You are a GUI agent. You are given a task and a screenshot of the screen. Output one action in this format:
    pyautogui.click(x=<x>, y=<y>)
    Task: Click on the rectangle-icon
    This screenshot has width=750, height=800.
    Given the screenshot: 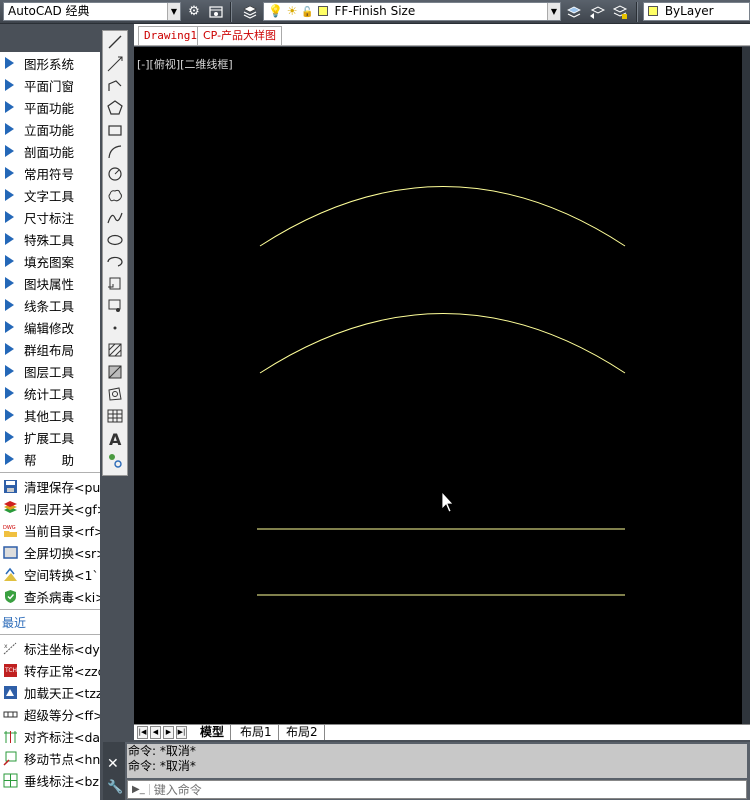 What is the action you would take?
    pyautogui.click(x=115, y=130)
    